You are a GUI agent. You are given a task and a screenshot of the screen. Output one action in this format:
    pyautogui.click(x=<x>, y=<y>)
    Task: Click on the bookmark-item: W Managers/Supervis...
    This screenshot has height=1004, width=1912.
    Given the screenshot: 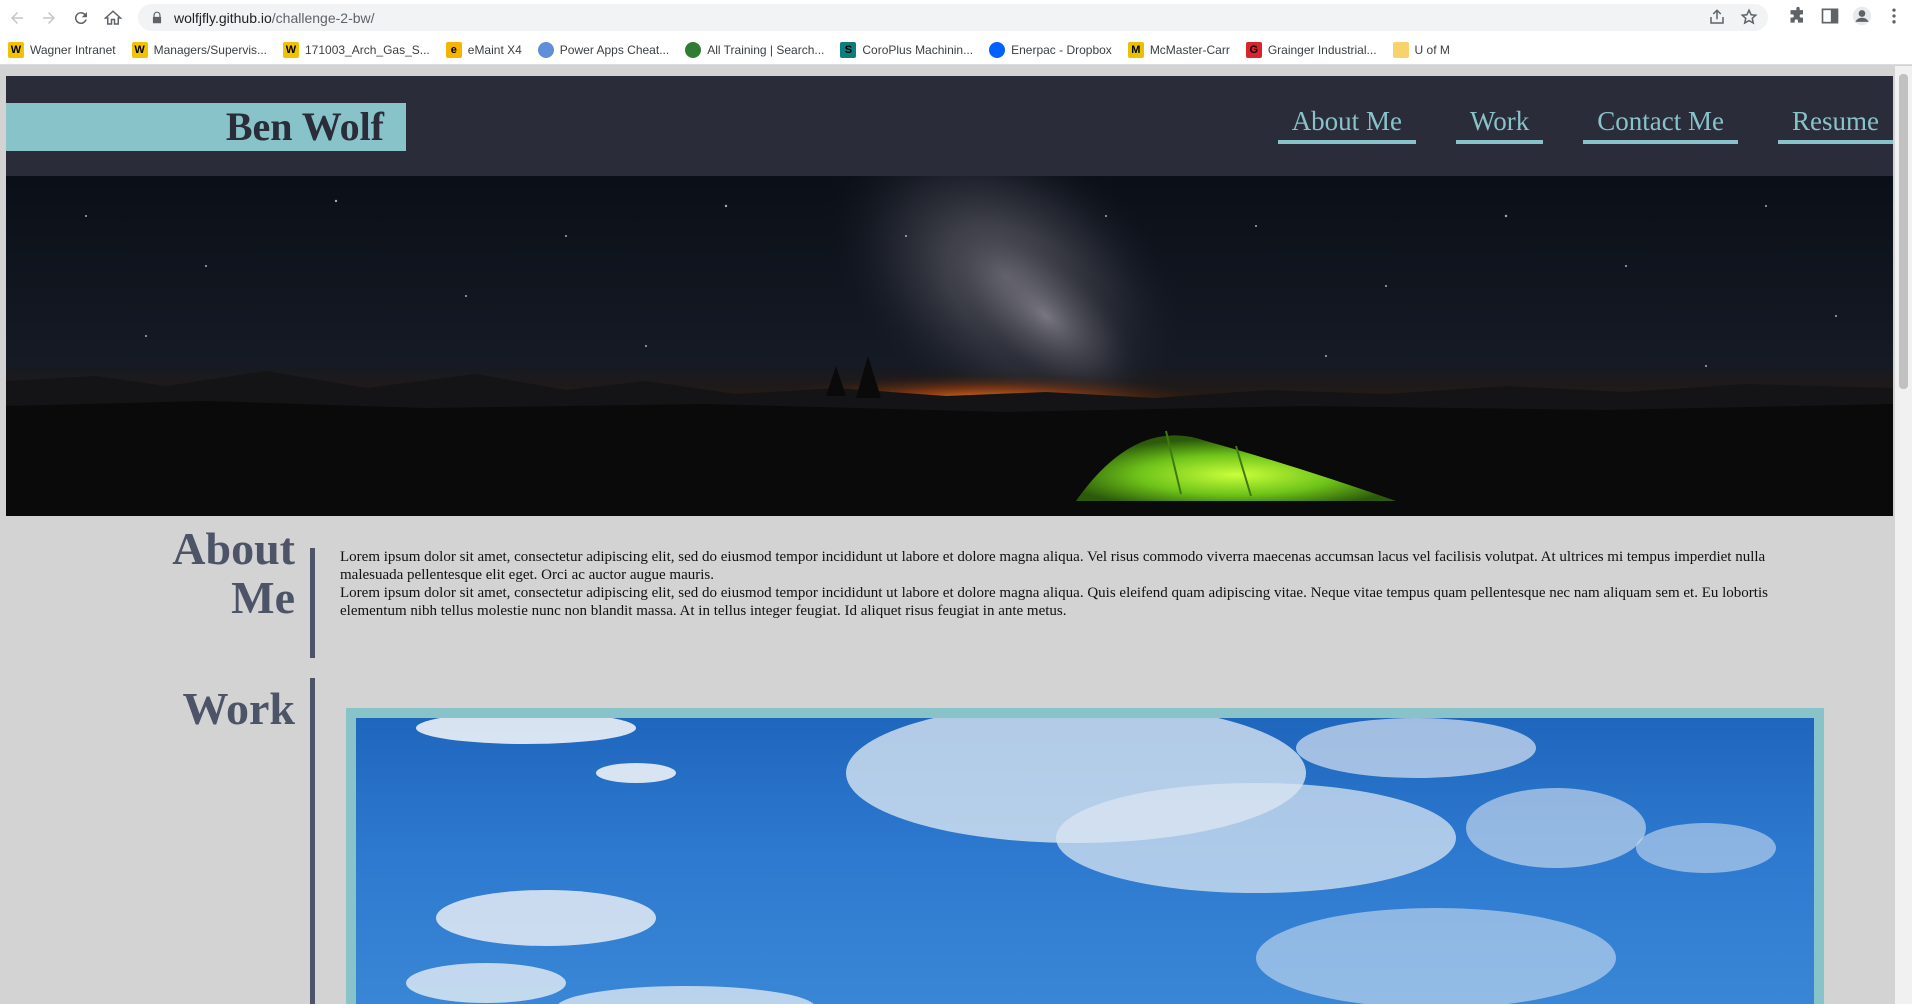 What is the action you would take?
    pyautogui.click(x=199, y=49)
    